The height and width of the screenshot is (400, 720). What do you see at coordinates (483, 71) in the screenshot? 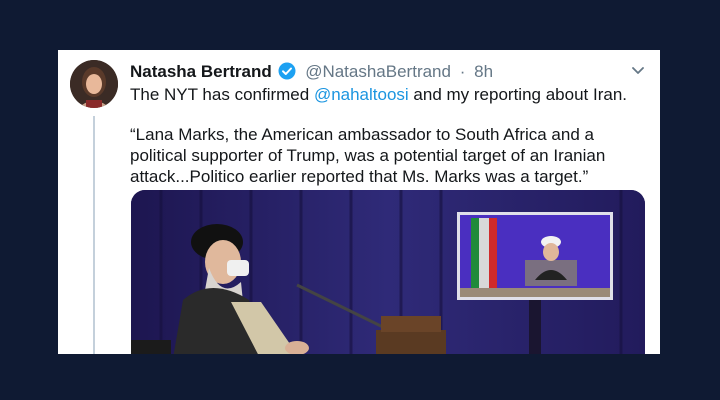
I see `tweet-timestamp: 8h` at bounding box center [483, 71].